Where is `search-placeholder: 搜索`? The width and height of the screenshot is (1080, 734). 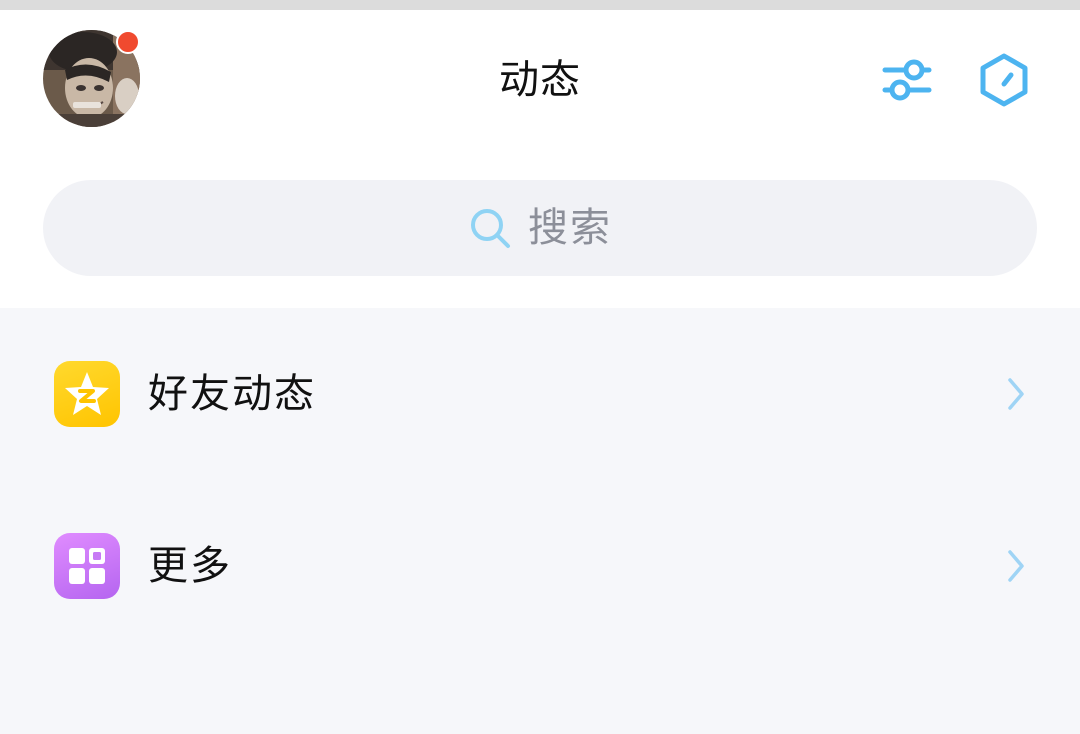 search-placeholder: 搜索 is located at coordinates (570, 228).